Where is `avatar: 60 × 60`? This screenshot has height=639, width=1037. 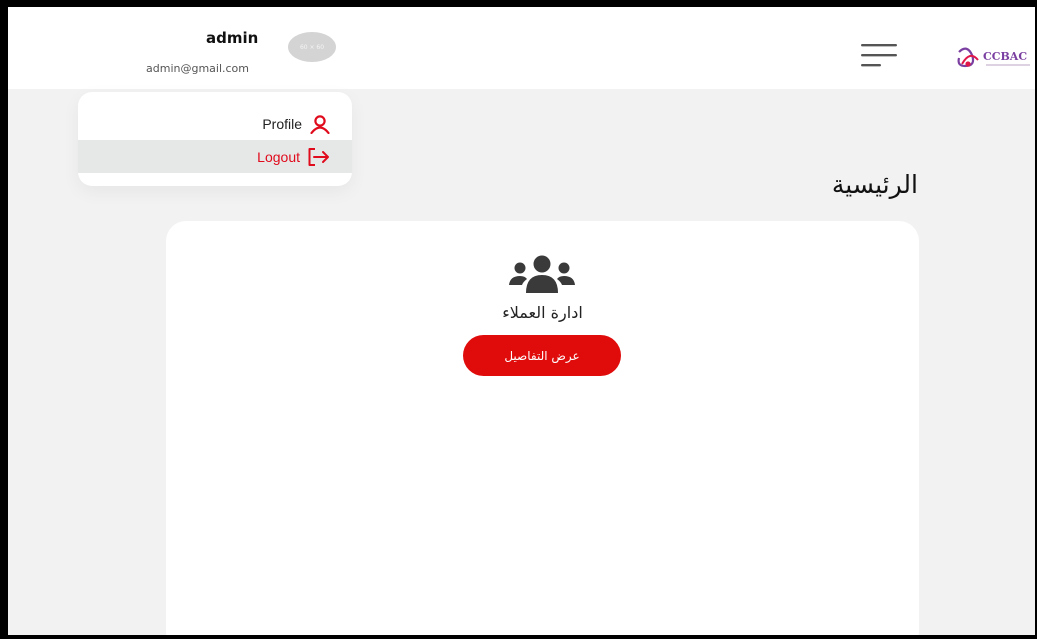 avatar: 60 × 60 is located at coordinates (312, 47).